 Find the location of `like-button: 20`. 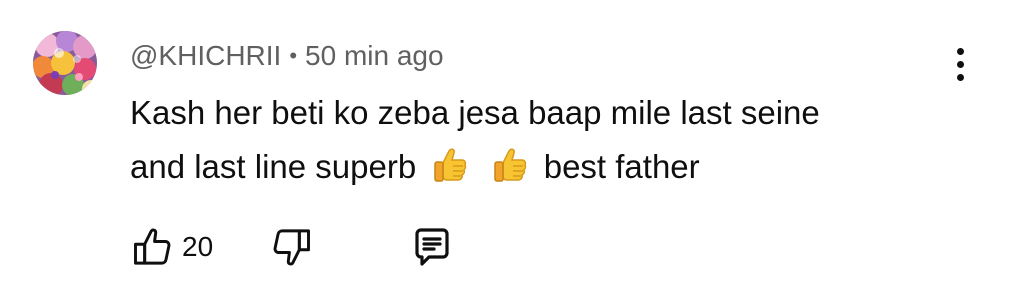

like-button: 20 is located at coordinates (171, 247).